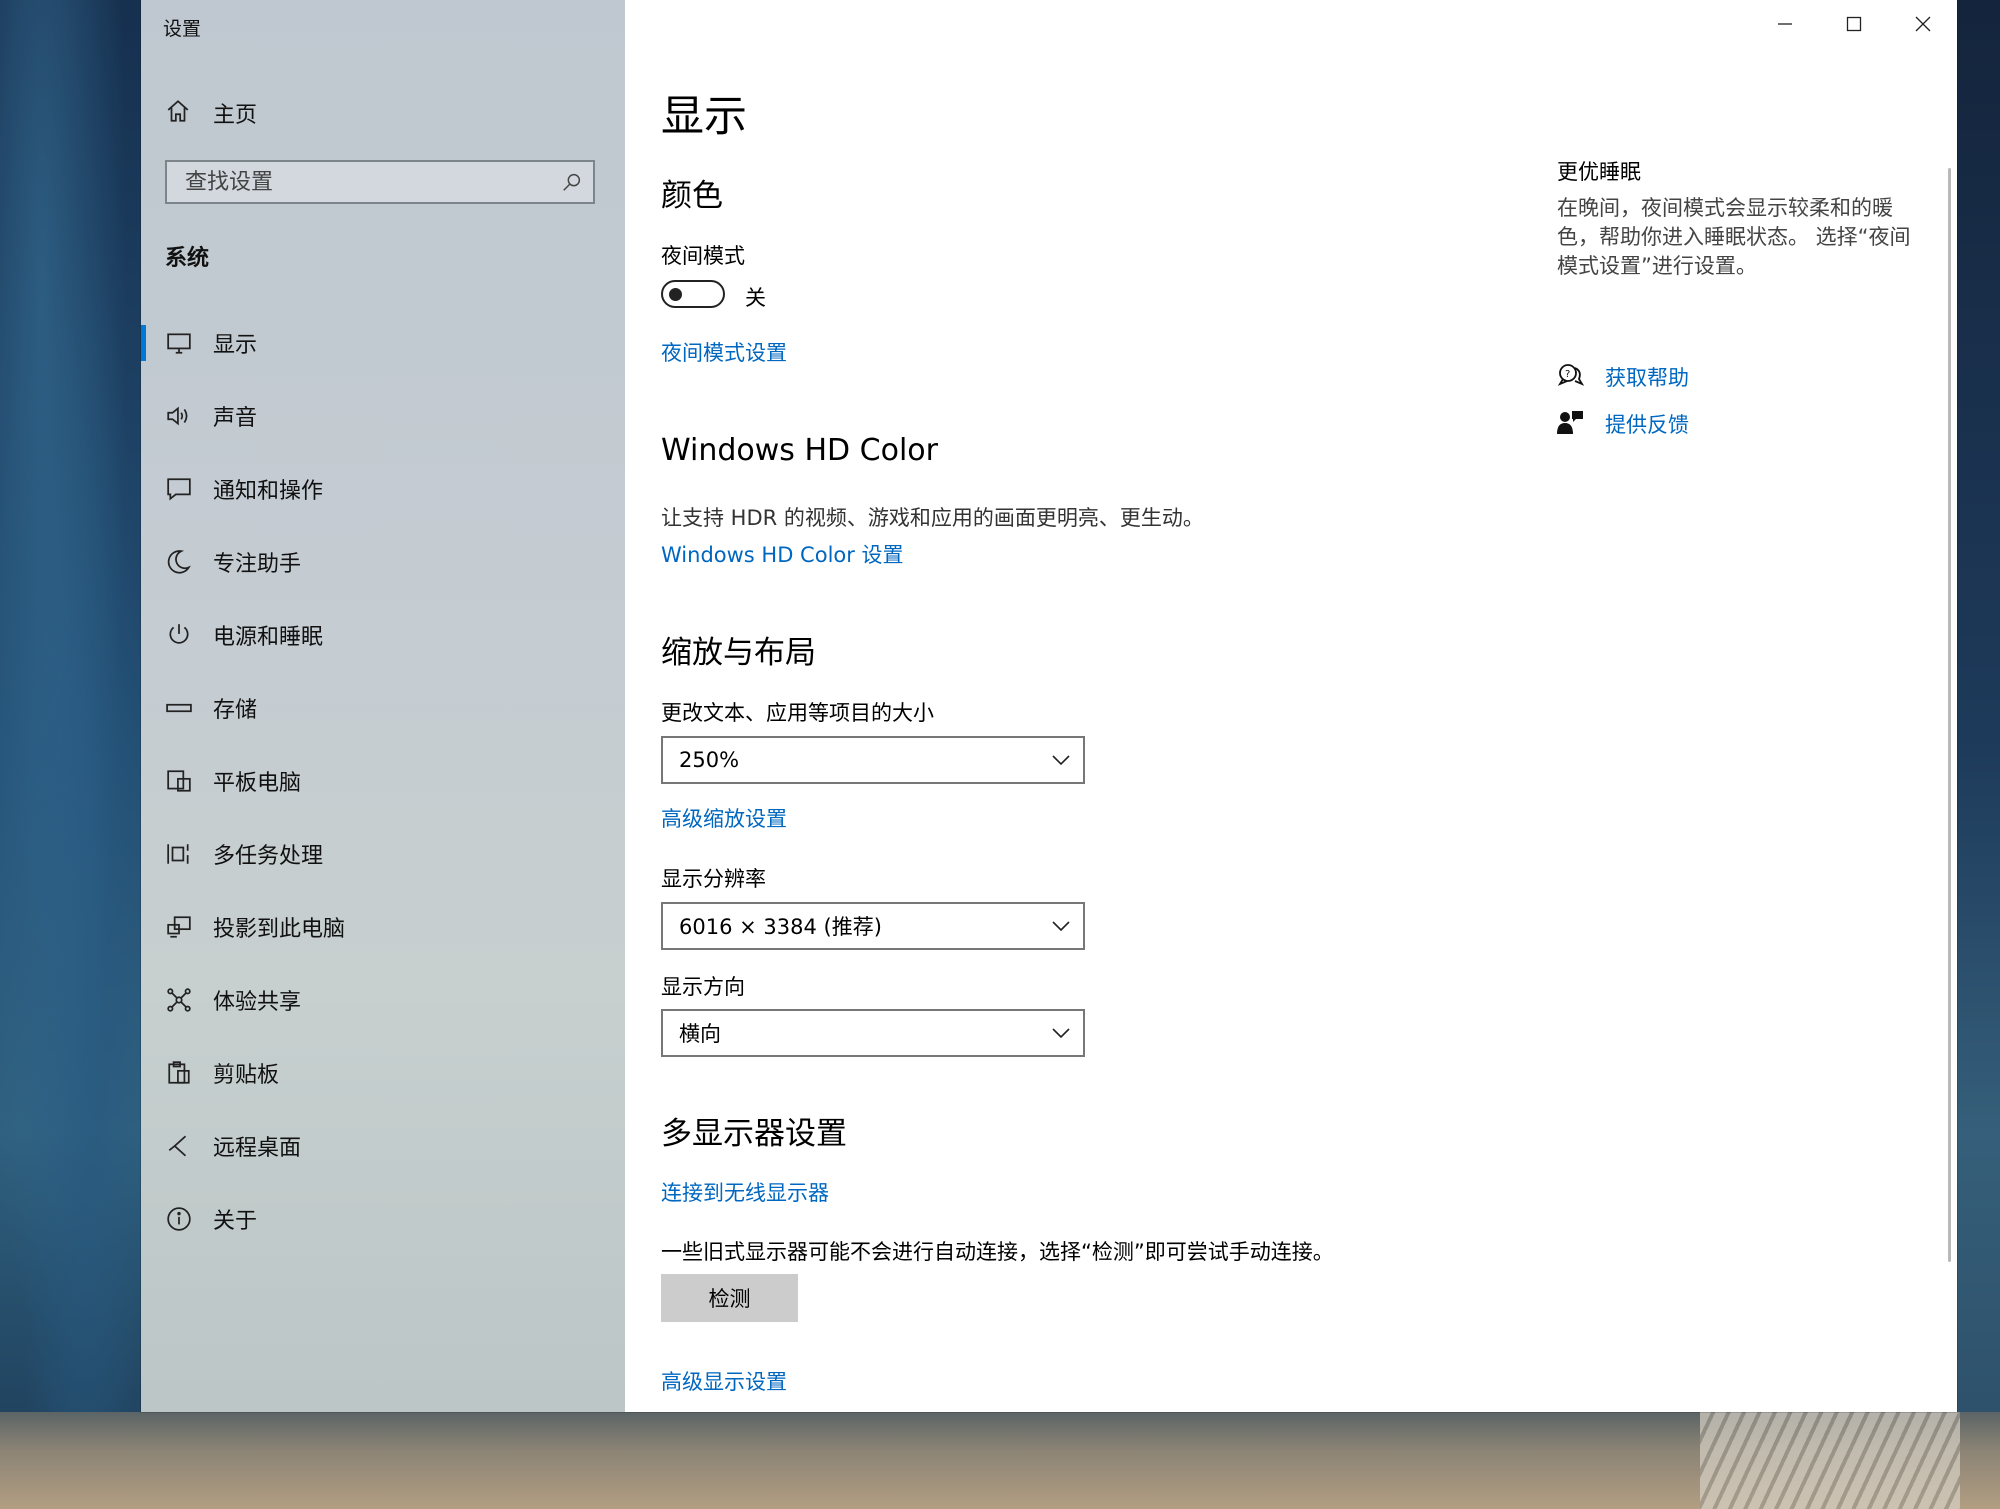 This screenshot has width=2000, height=1509. I want to click on sidebar-item-label: 显示, so click(235, 345).